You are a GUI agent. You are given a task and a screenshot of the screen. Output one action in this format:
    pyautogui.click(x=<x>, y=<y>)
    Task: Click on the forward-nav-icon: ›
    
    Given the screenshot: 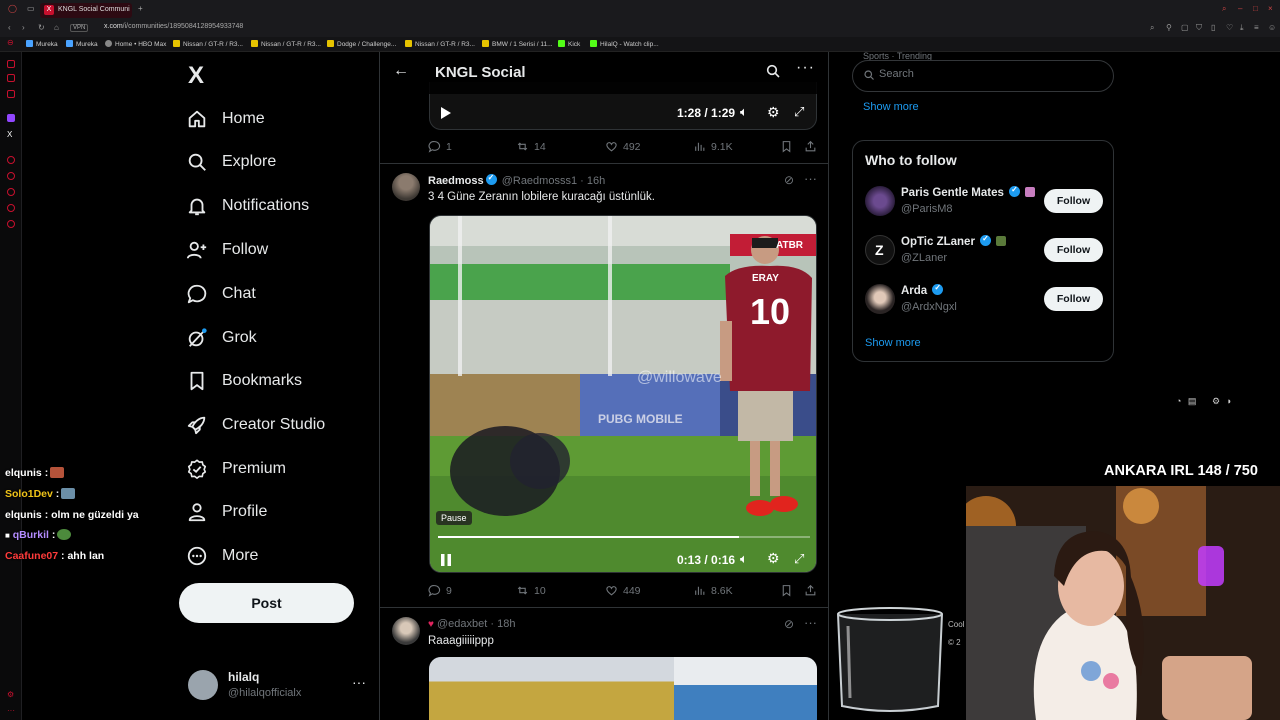 What is the action you would take?
    pyautogui.click(x=27, y=28)
    